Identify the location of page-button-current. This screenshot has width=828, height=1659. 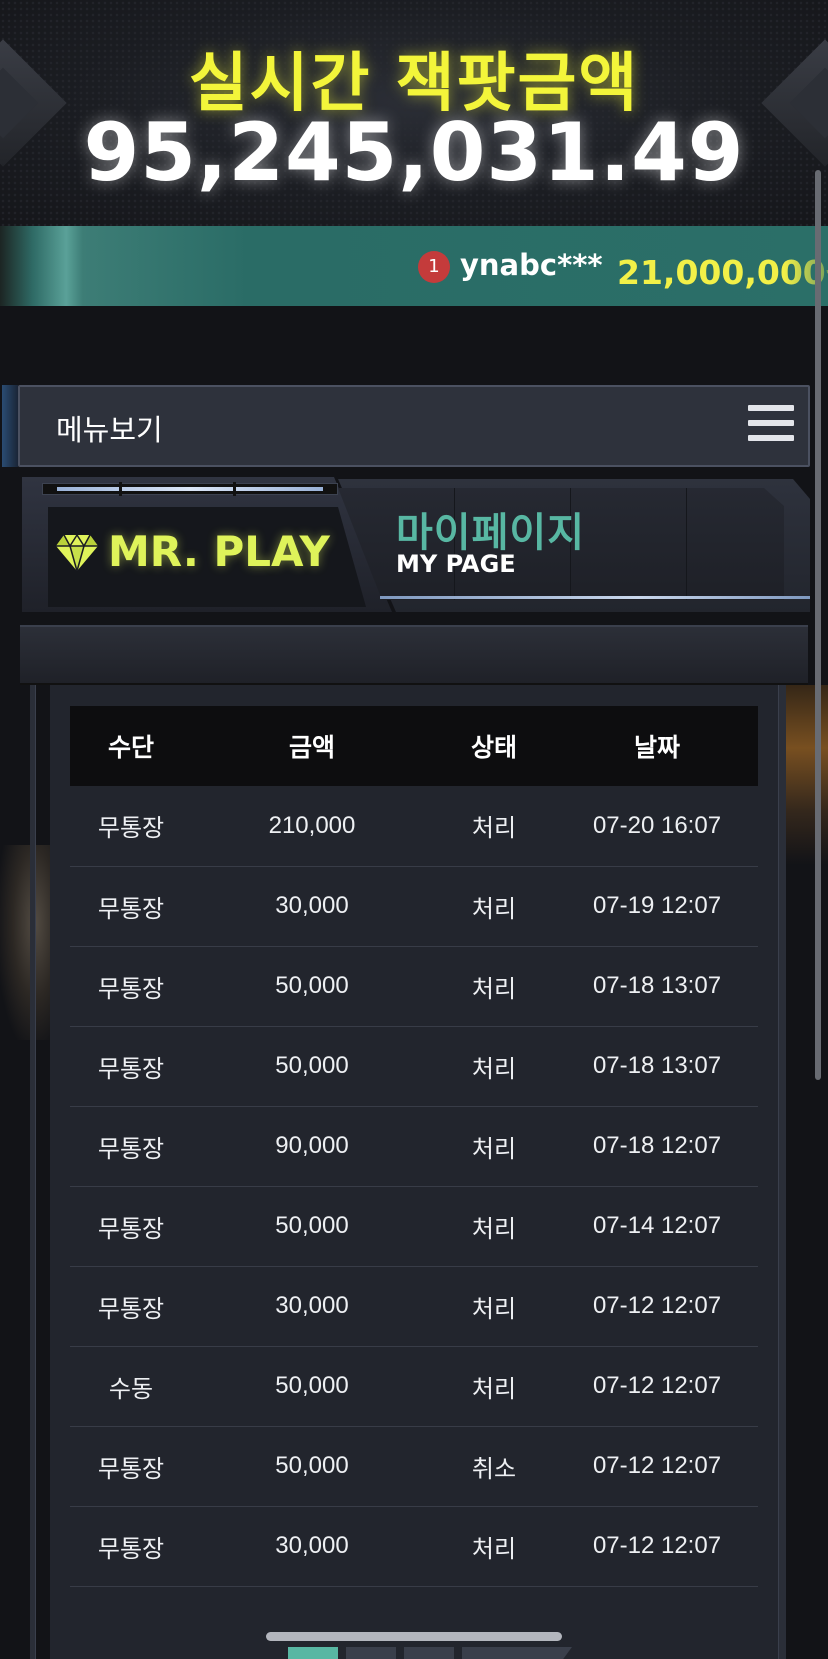
(313, 1653).